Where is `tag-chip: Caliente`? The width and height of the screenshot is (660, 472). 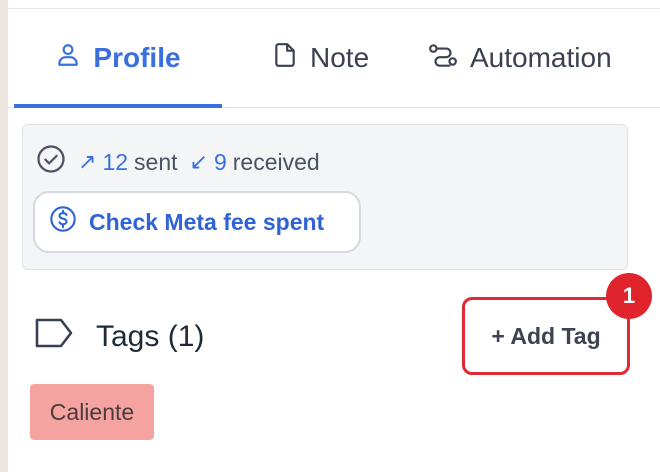 tag-chip: Caliente is located at coordinates (92, 412).